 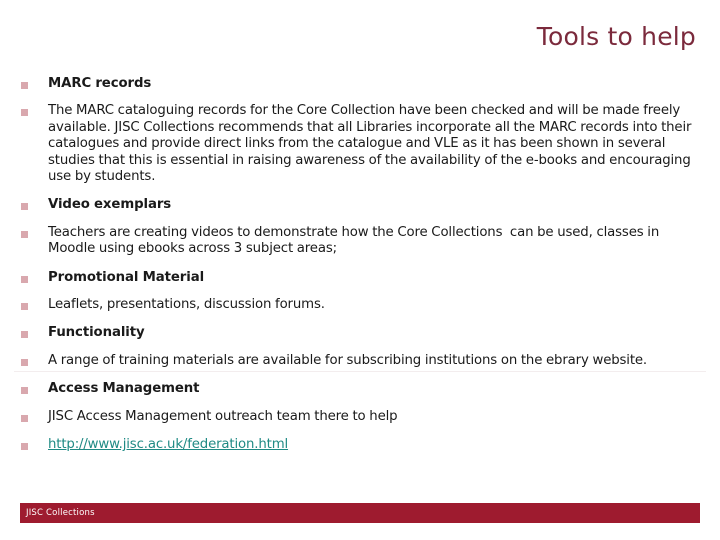 I want to click on page-title: Tools to help, so click(x=616, y=36).